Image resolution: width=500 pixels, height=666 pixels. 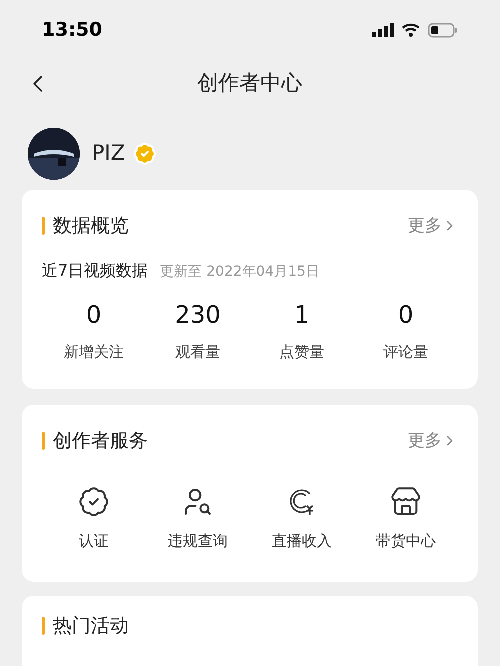 What do you see at coordinates (302, 315) in the screenshot?
I see `stat-value: 1` at bounding box center [302, 315].